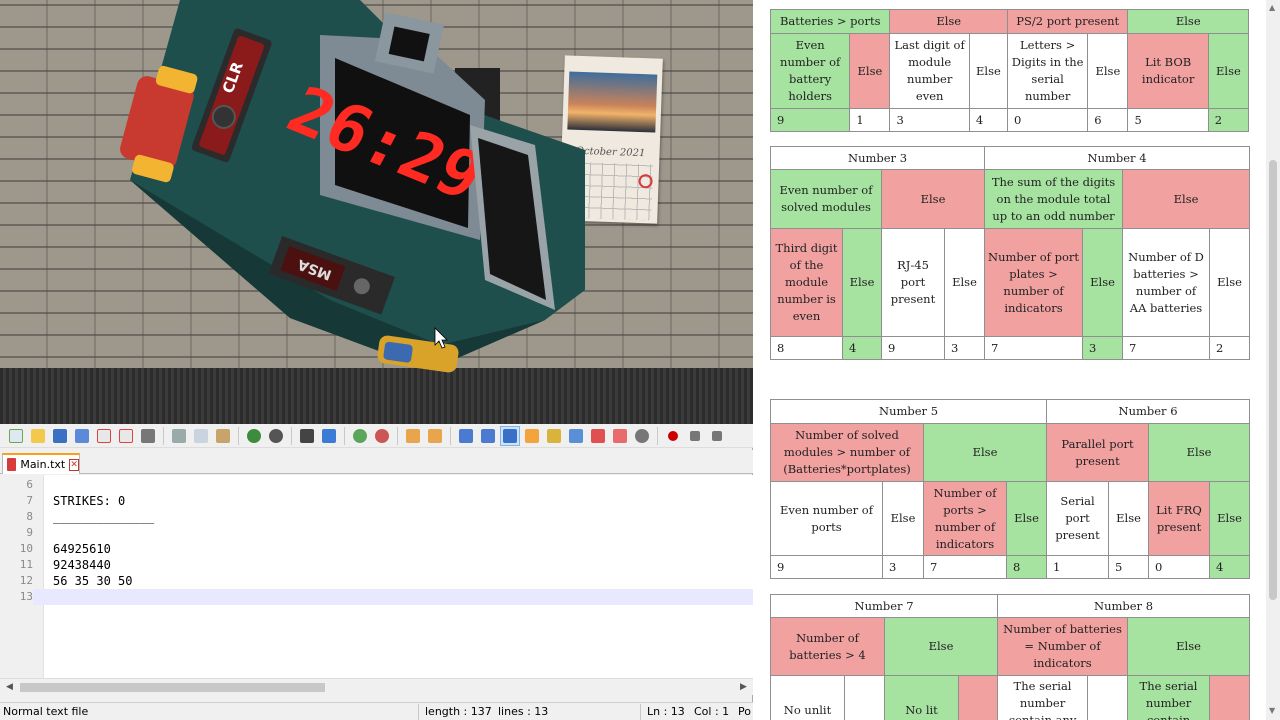 Image resolution: width=1280 pixels, height=720 pixels. What do you see at coordinates (598, 436) in the screenshot?
I see `folder-workspace-icon` at bounding box center [598, 436].